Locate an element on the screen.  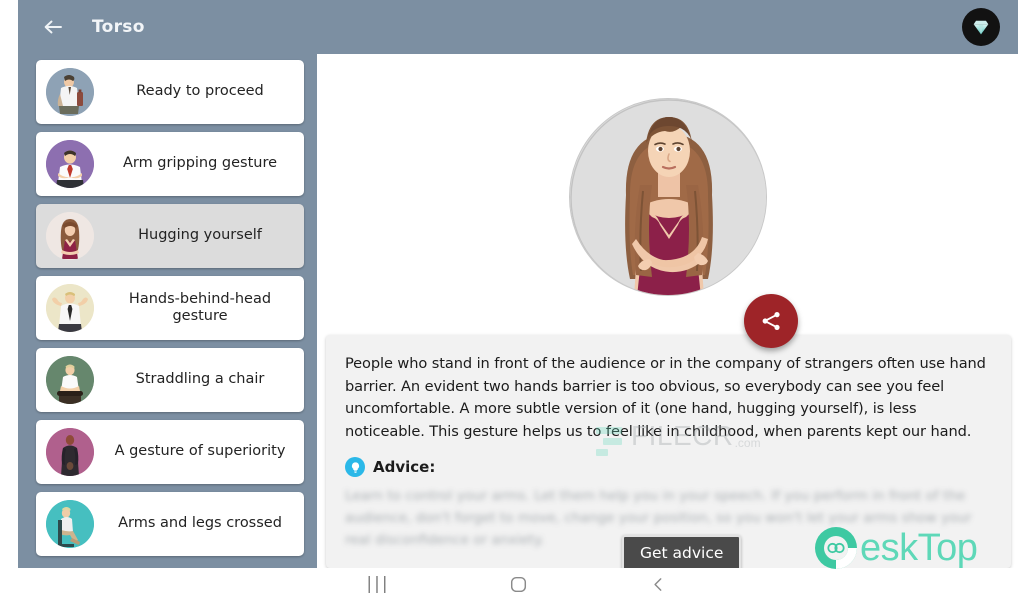
arrow-left-icon is located at coordinates (53, 27).